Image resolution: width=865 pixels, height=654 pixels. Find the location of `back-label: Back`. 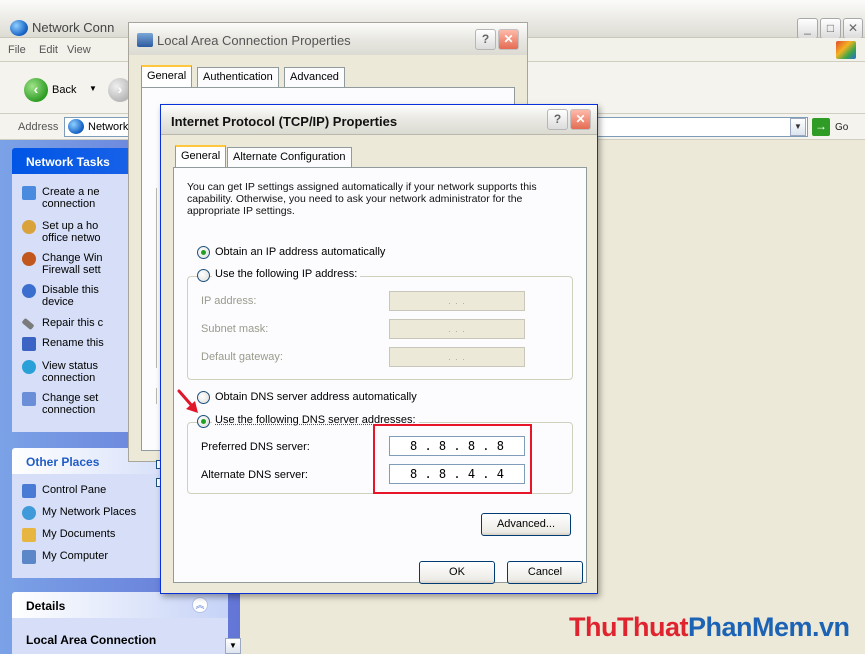

back-label: Back is located at coordinates (64, 90).